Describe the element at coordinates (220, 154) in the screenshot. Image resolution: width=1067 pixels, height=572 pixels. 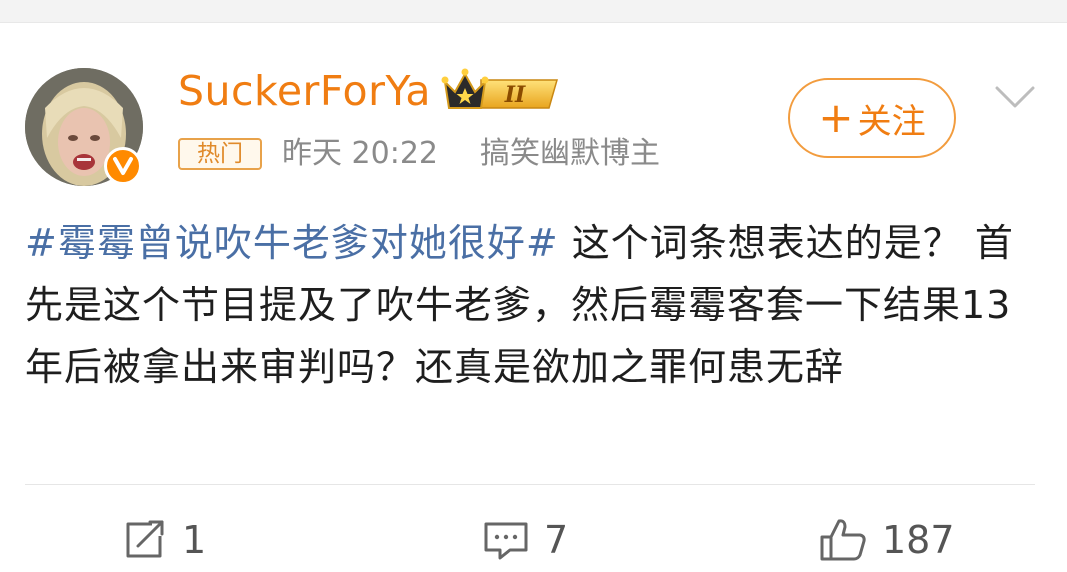
I see `hot-tag: 热门` at that location.